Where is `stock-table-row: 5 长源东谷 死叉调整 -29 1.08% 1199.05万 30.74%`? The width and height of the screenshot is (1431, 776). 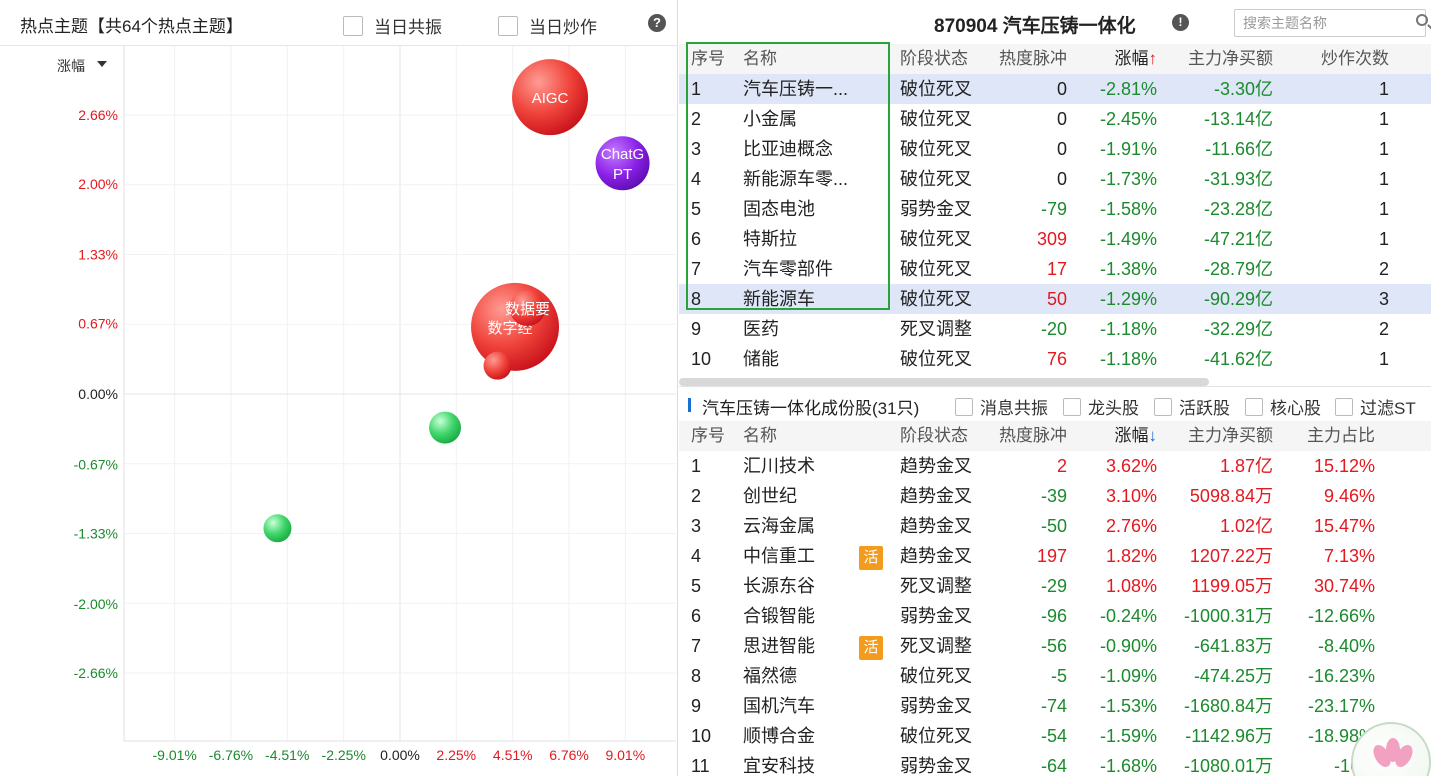 stock-table-row: 5 长源东谷 死叉调整 -29 1.08% 1199.05万 30.74% is located at coordinates (1055, 586).